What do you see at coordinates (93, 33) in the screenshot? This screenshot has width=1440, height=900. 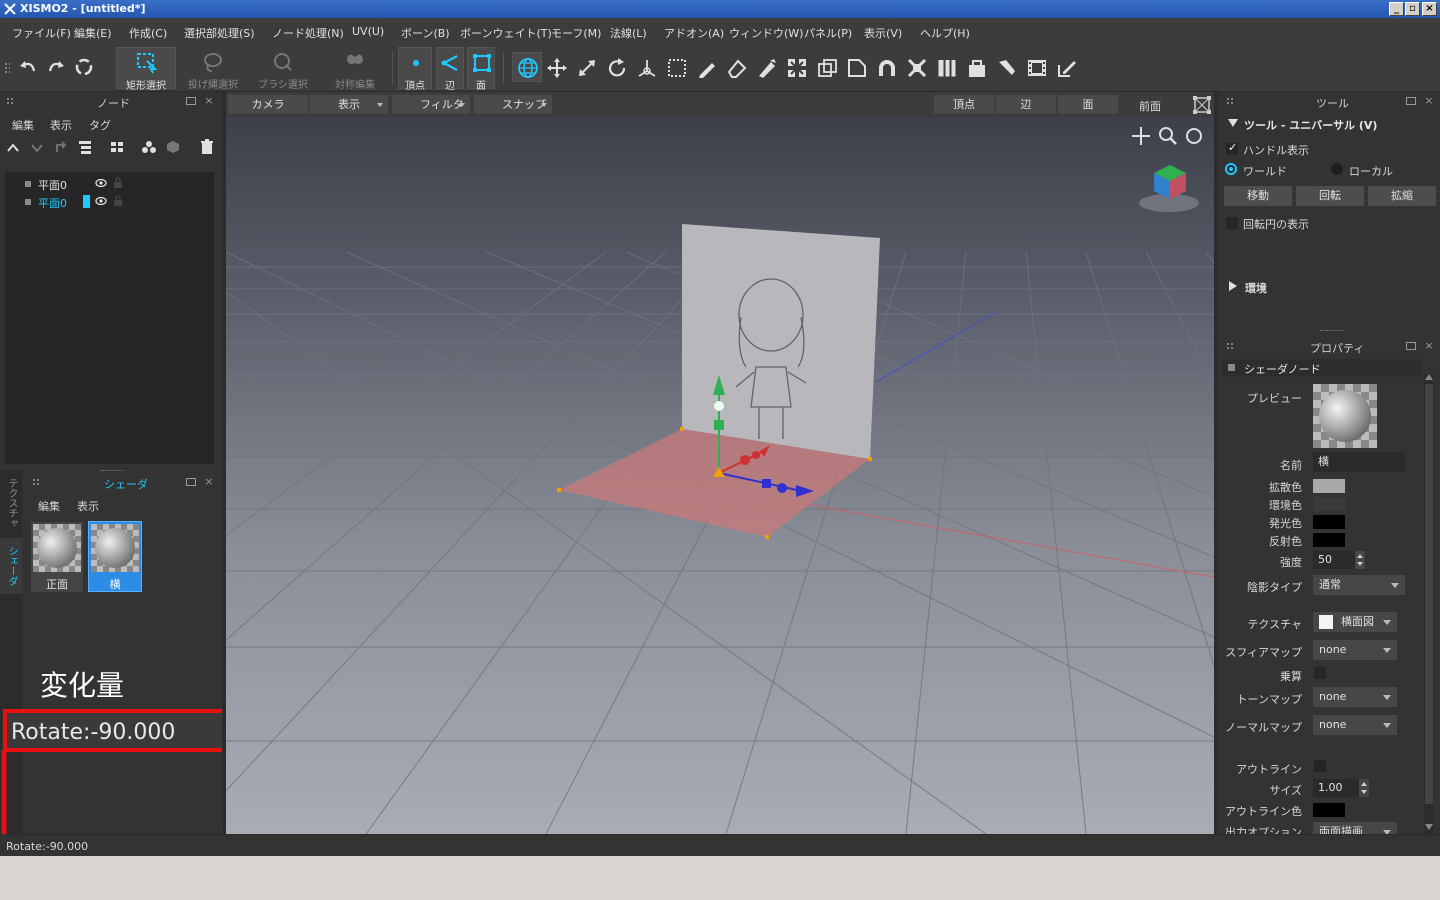 I see `menu-edit: 編集(E)` at bounding box center [93, 33].